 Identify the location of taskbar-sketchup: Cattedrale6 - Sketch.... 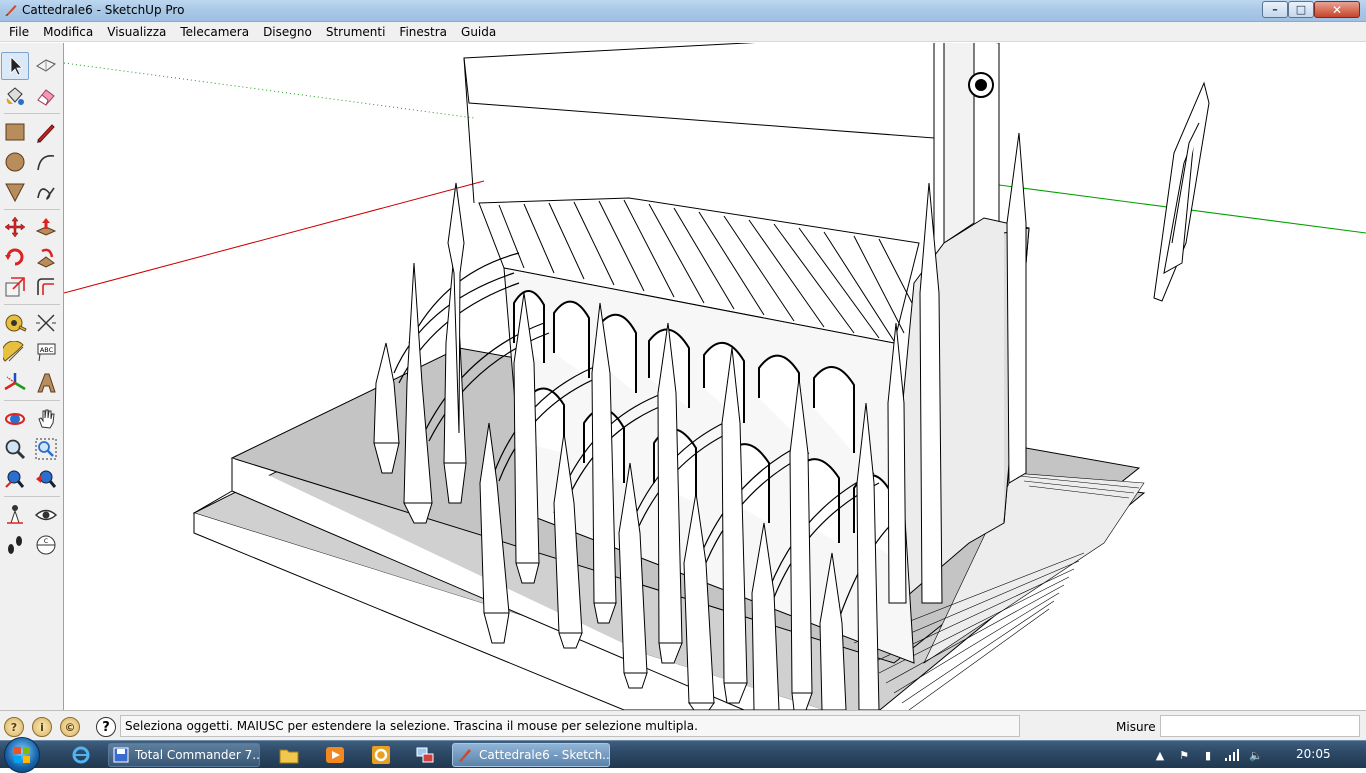
(531, 755).